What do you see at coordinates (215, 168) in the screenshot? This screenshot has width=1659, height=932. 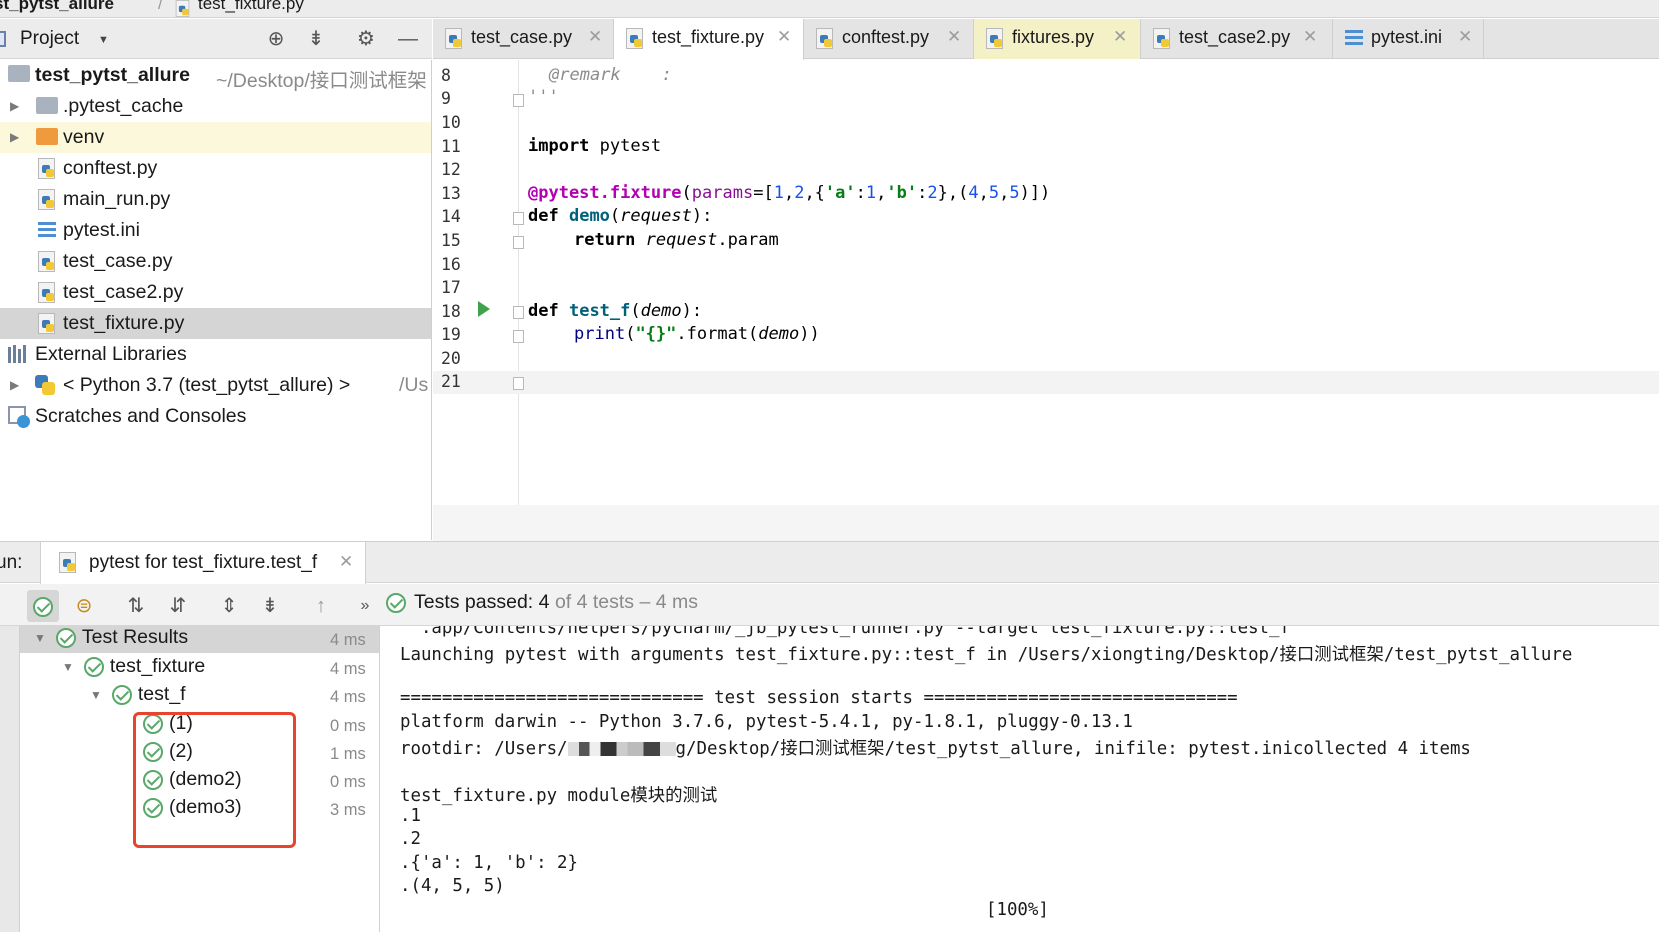 I see `tree-item-conftest: conftest.py` at bounding box center [215, 168].